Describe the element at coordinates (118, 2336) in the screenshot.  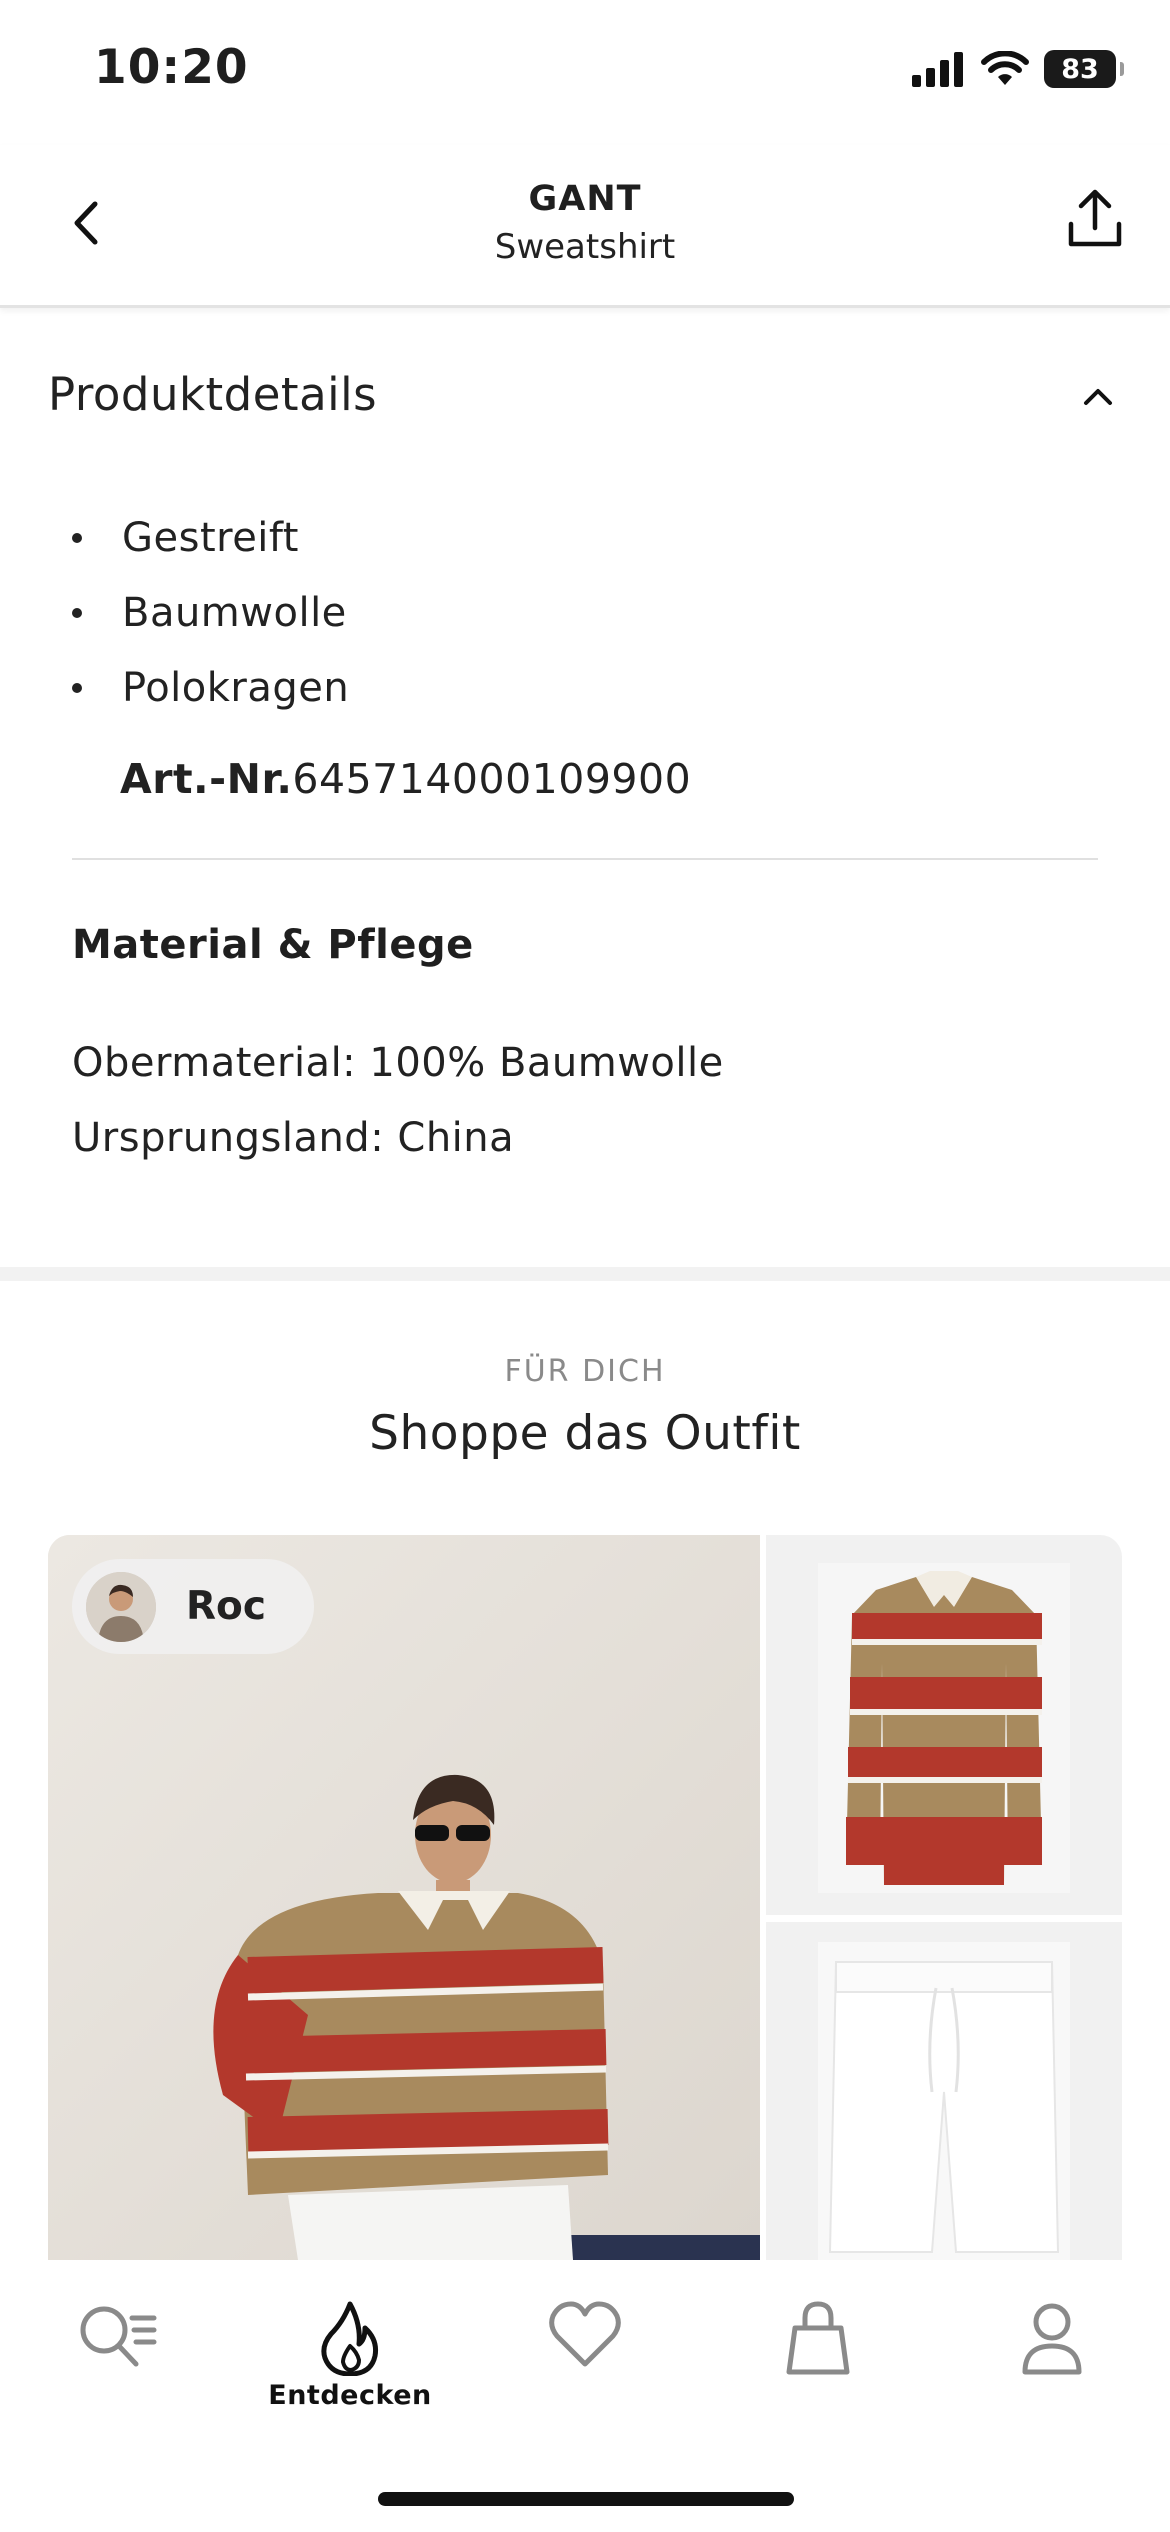
I see `search-list-icon` at that location.